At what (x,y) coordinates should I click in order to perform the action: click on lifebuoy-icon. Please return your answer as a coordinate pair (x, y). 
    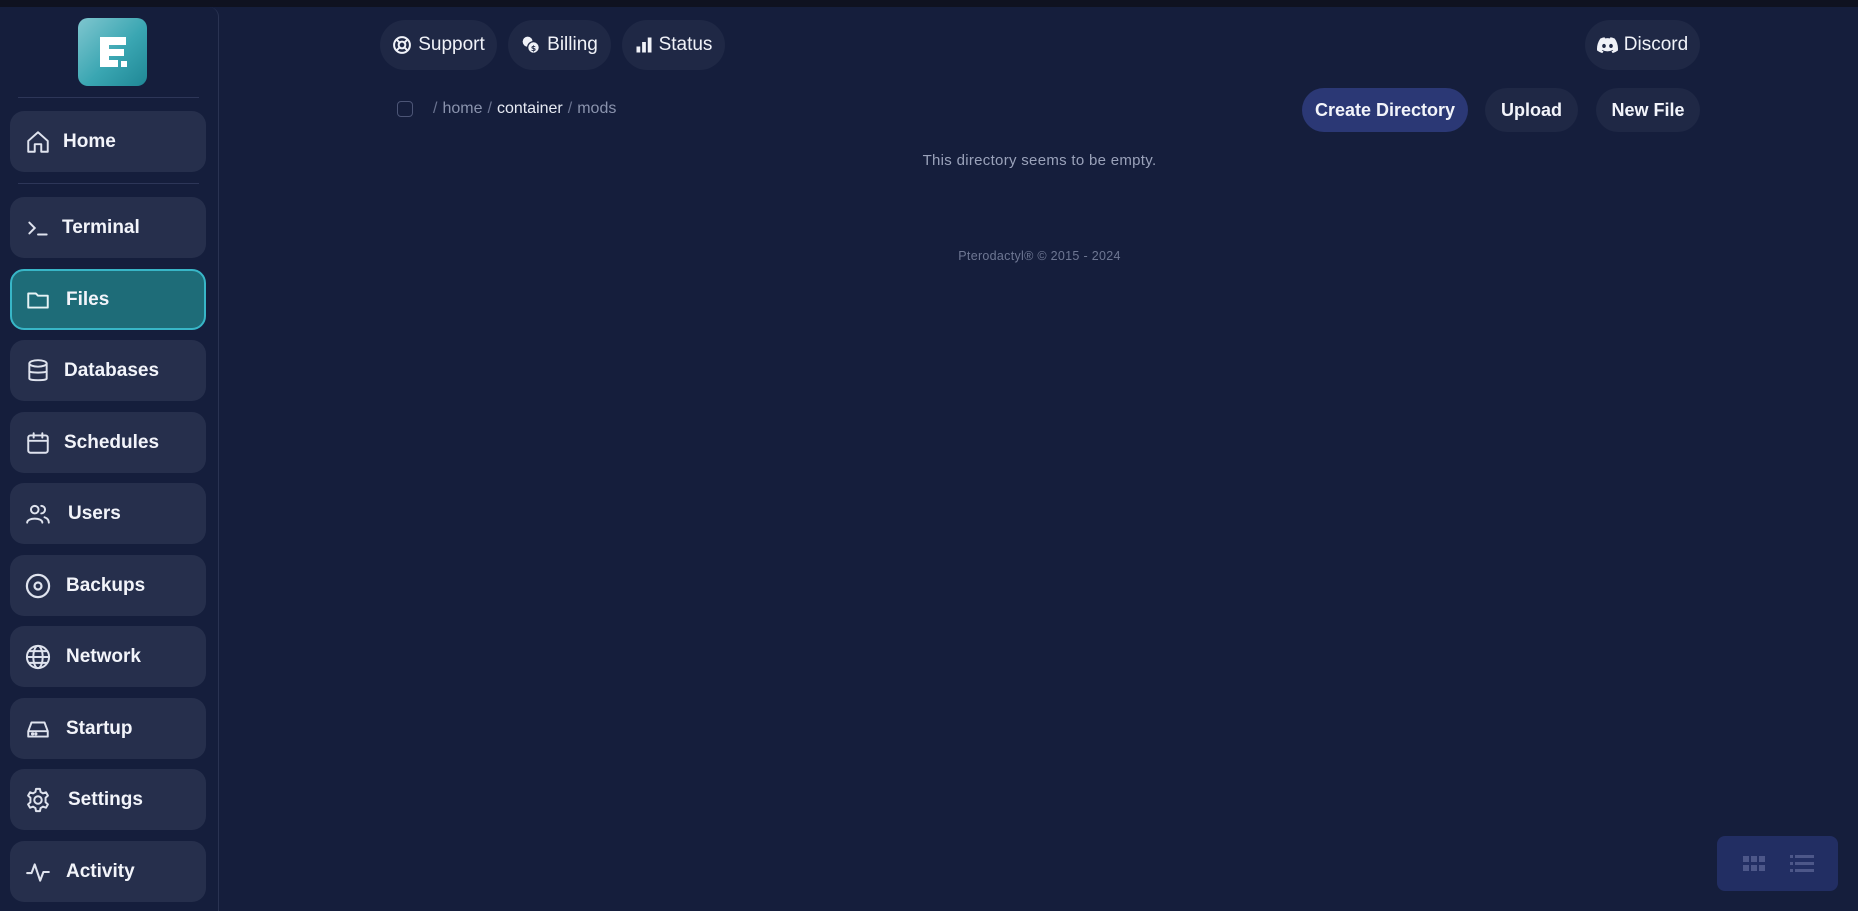
    Looking at the image, I should click on (402, 45).